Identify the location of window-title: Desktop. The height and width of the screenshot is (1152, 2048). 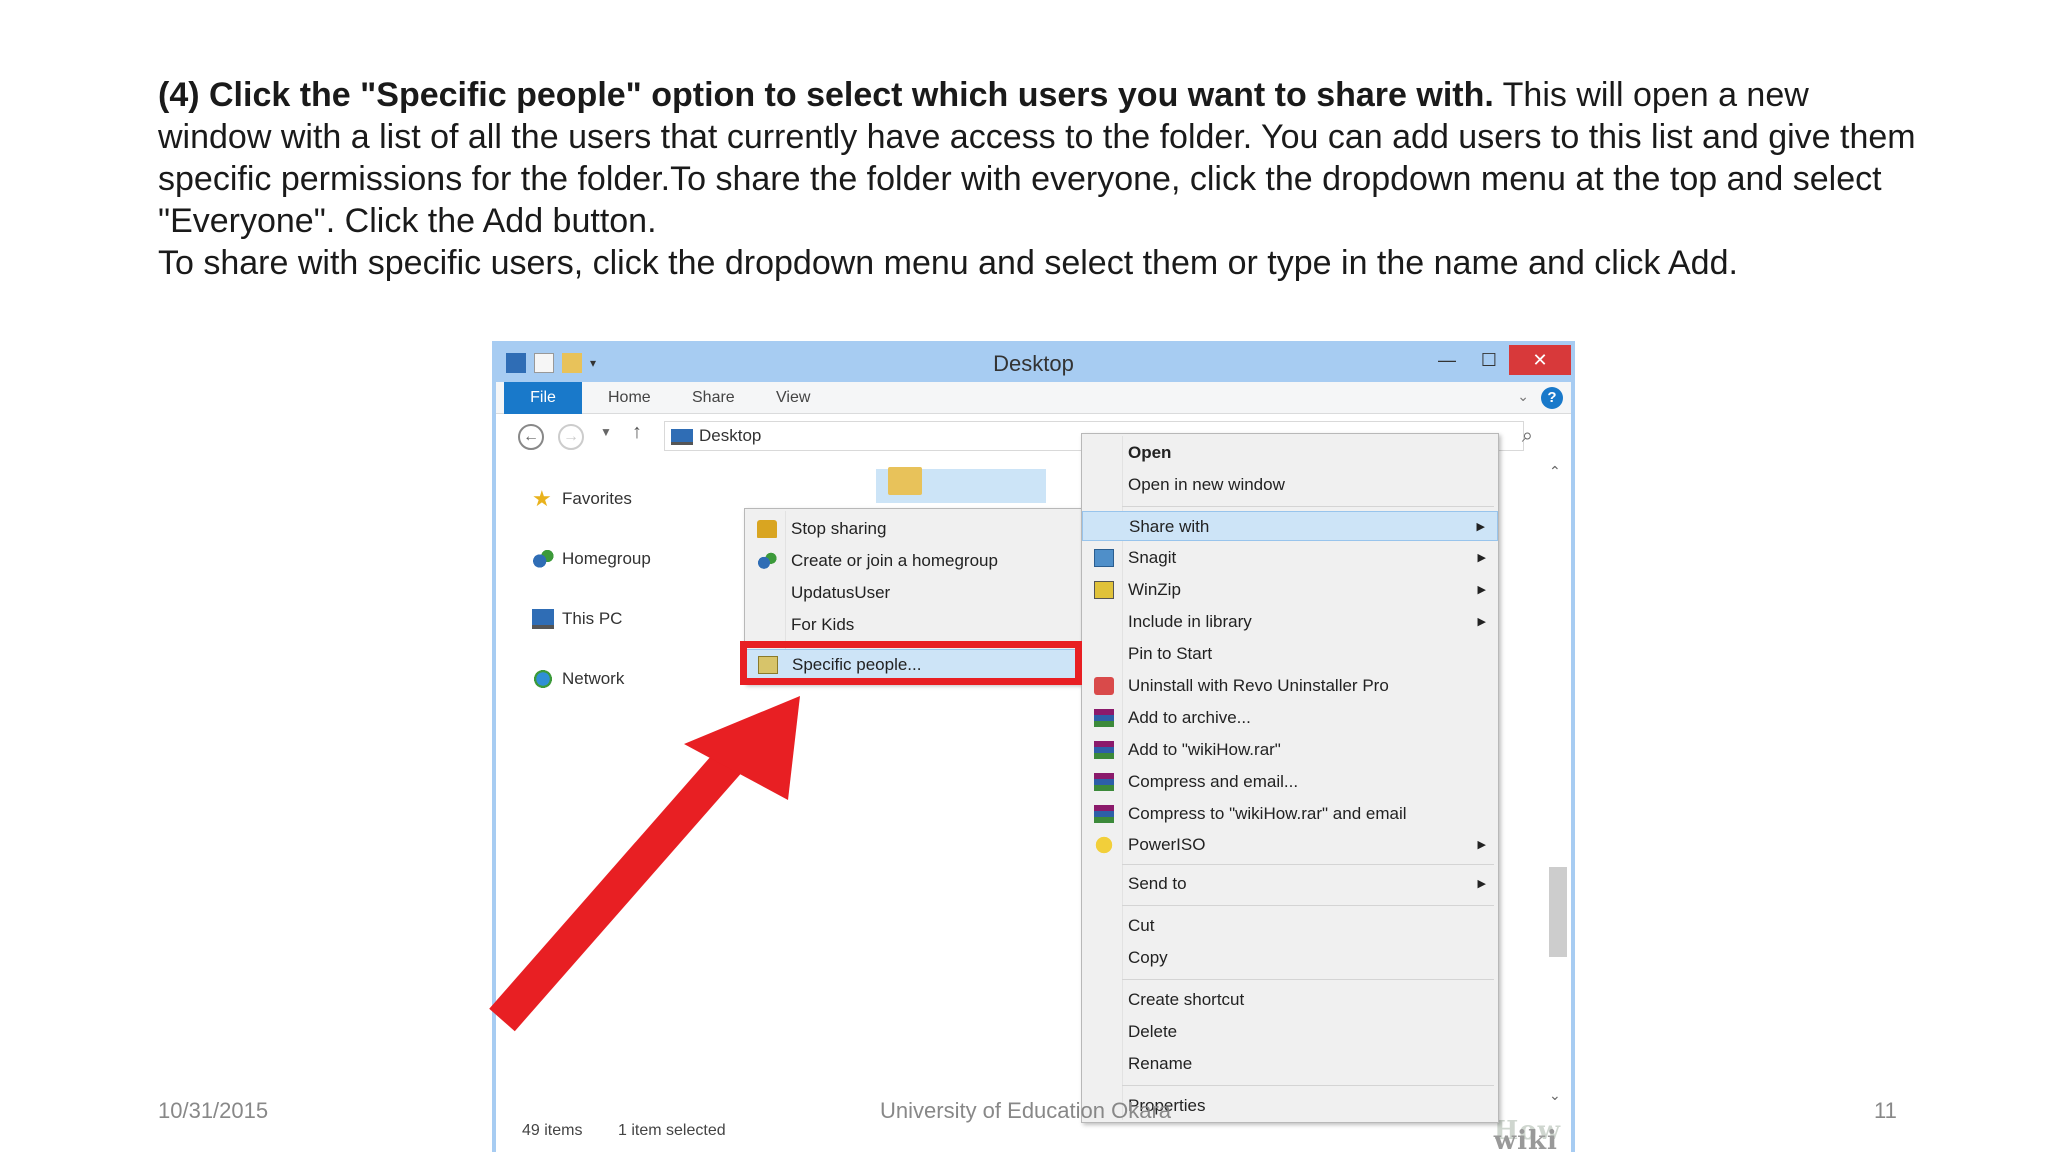
(1033, 363).